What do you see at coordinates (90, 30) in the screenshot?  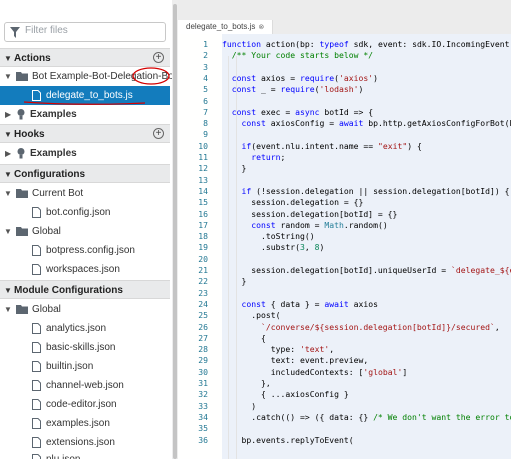 I see `filter-files-input` at bounding box center [90, 30].